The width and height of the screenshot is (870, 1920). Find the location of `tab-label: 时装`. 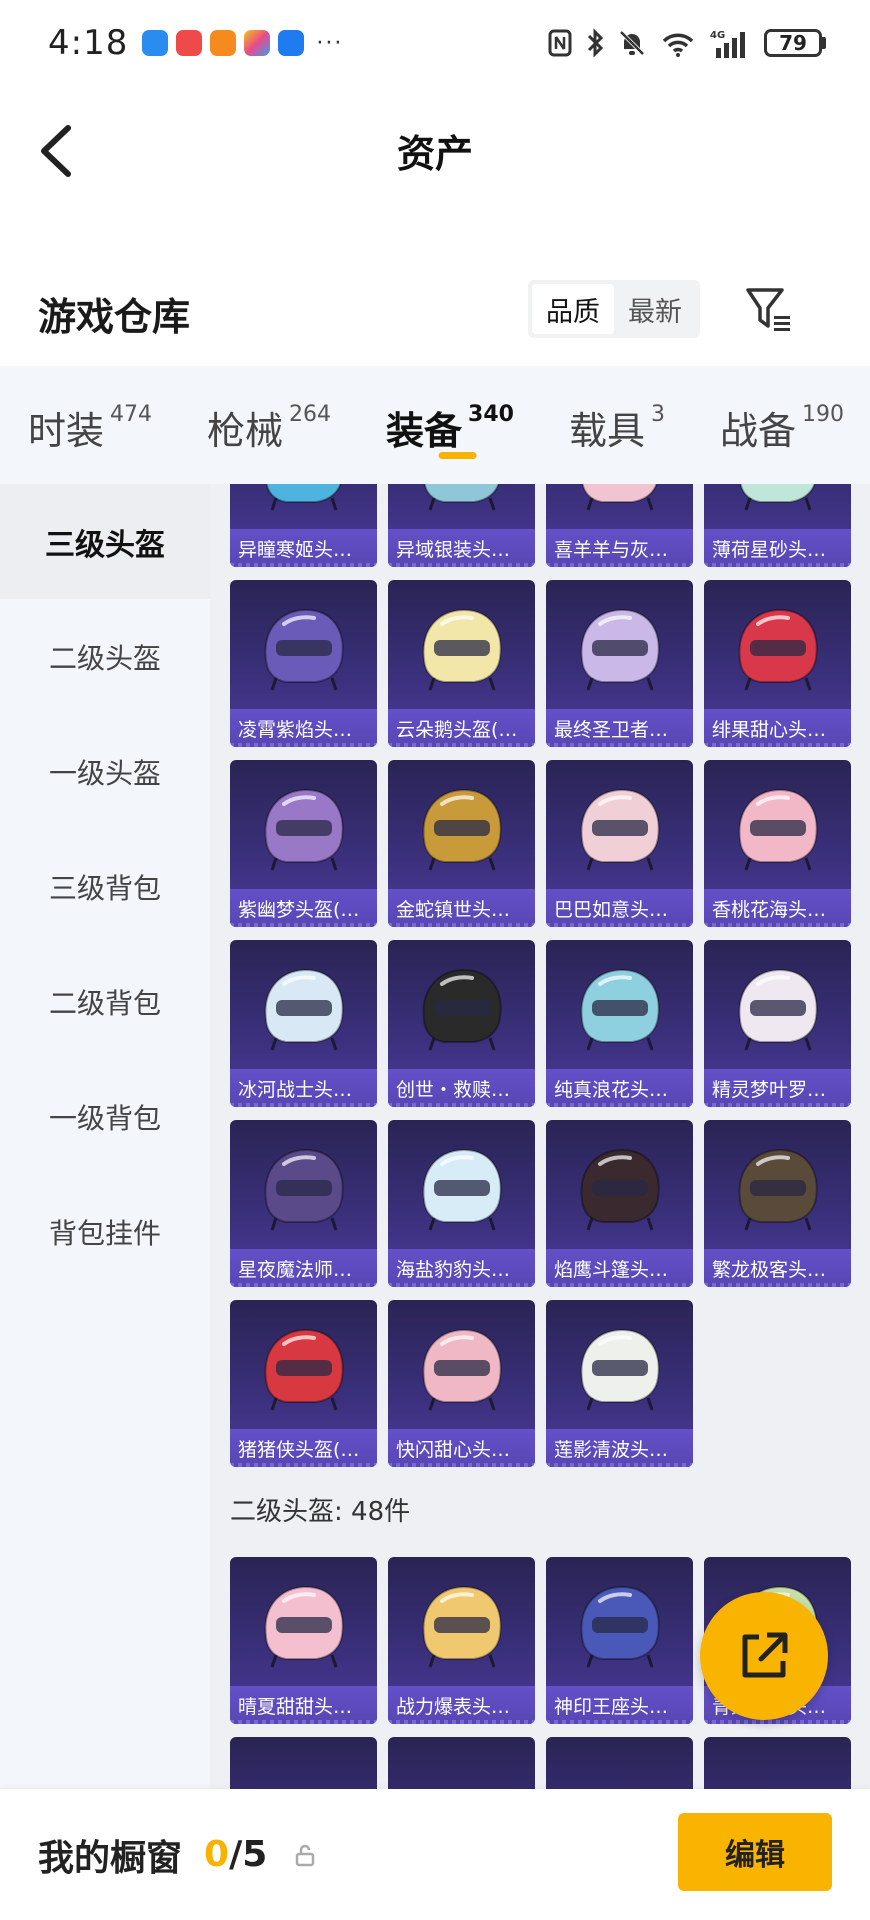

tab-label: 时装 is located at coordinates (66, 431).